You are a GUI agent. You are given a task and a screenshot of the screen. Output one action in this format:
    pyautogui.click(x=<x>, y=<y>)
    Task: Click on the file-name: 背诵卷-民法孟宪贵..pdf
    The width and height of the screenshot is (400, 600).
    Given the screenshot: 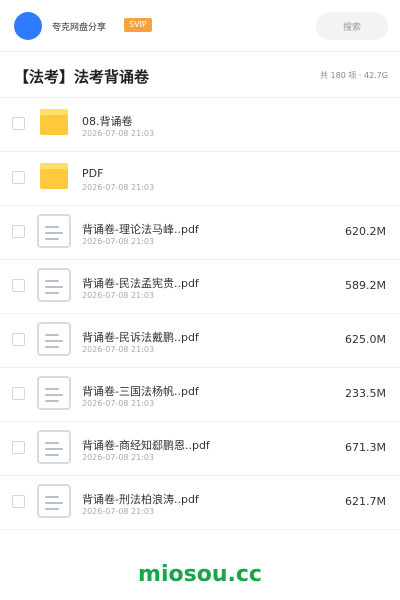 What is the action you would take?
    pyautogui.click(x=140, y=283)
    